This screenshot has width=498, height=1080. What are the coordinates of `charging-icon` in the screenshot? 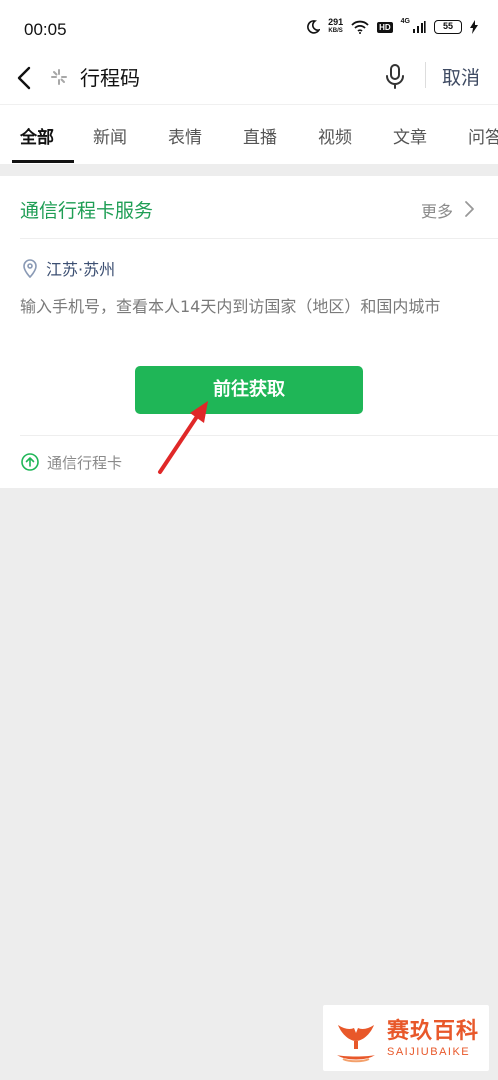 It's located at (474, 27).